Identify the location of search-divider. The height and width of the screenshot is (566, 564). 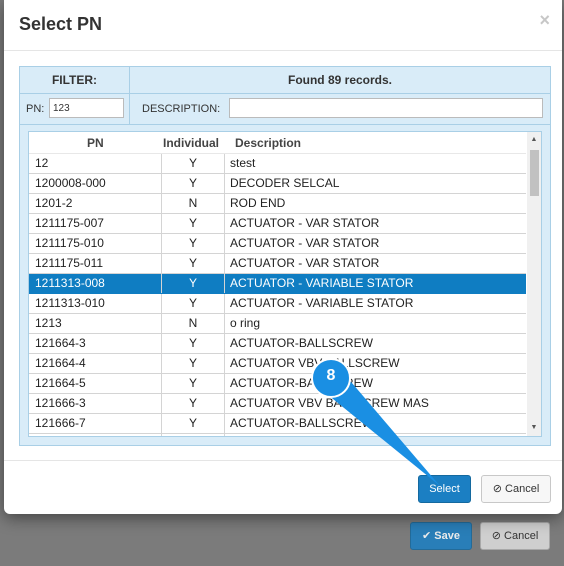
(129, 109).